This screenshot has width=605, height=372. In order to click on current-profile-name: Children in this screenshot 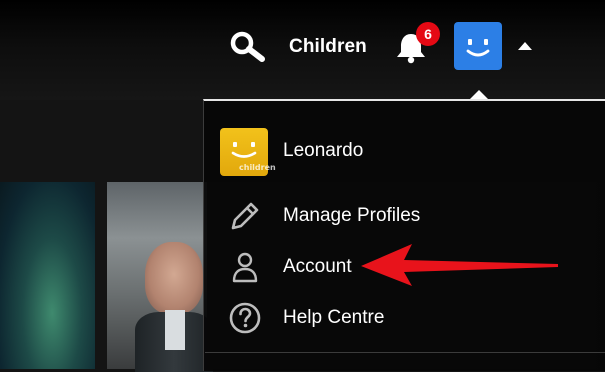, I will do `click(328, 47)`.